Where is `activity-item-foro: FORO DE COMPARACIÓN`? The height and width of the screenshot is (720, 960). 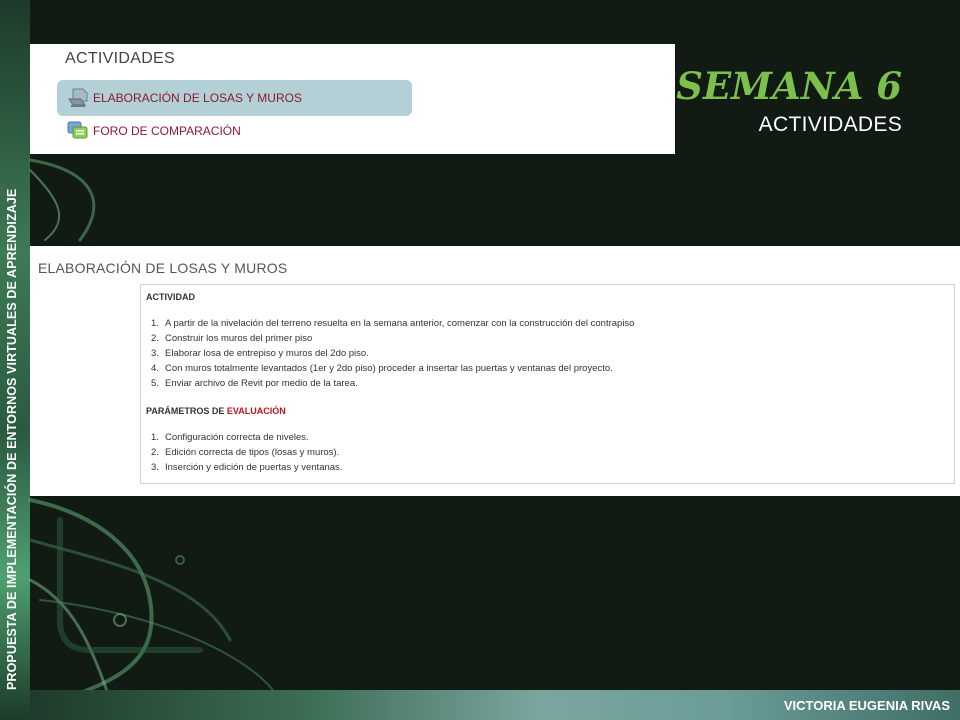
activity-item-foro: FORO DE COMPARACIÓN is located at coordinates (234, 131).